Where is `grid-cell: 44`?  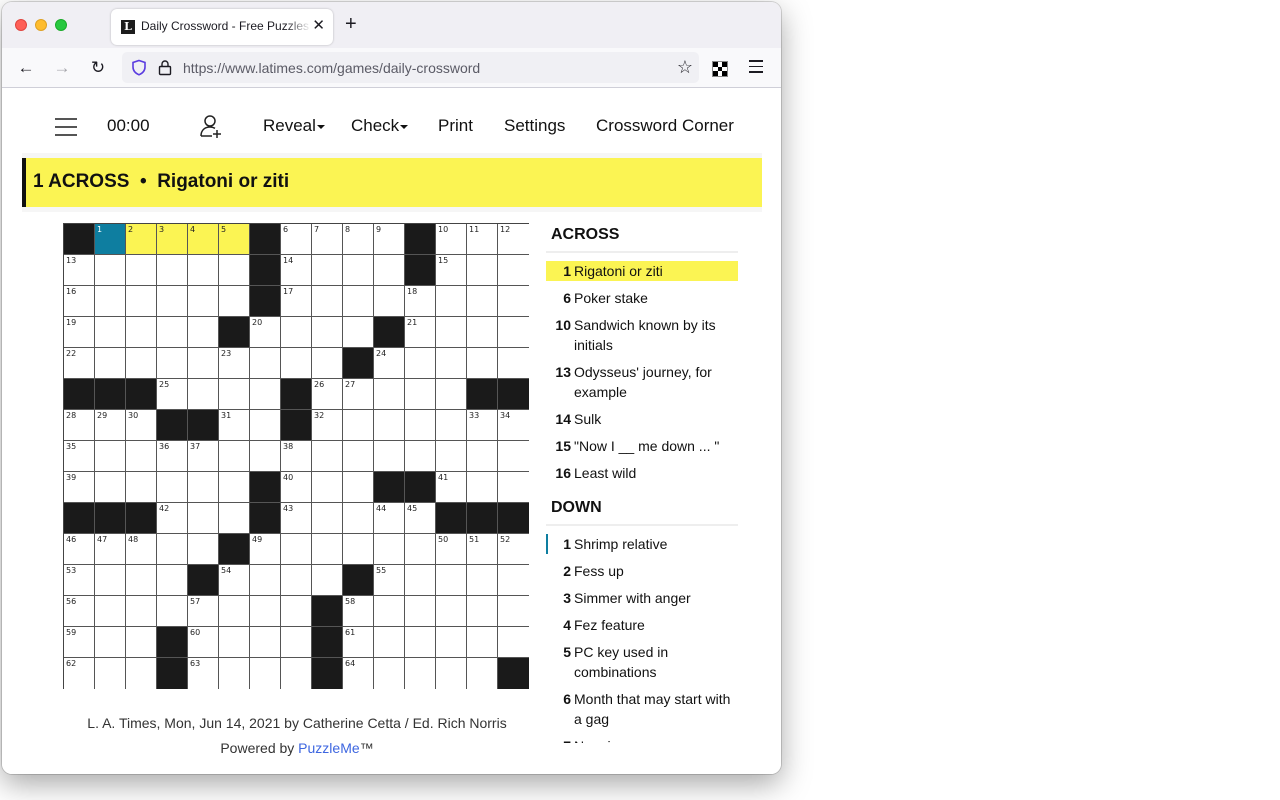 grid-cell: 44 is located at coordinates (389, 518).